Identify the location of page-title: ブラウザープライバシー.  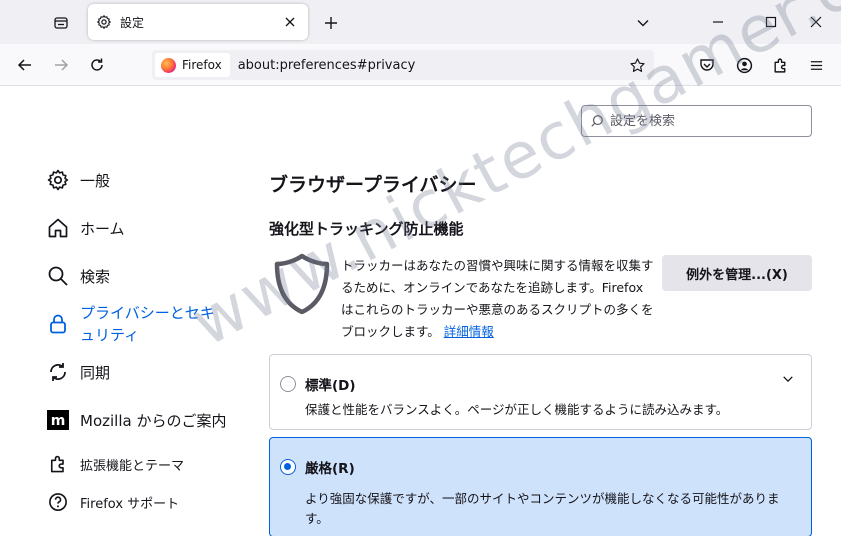
(373, 185).